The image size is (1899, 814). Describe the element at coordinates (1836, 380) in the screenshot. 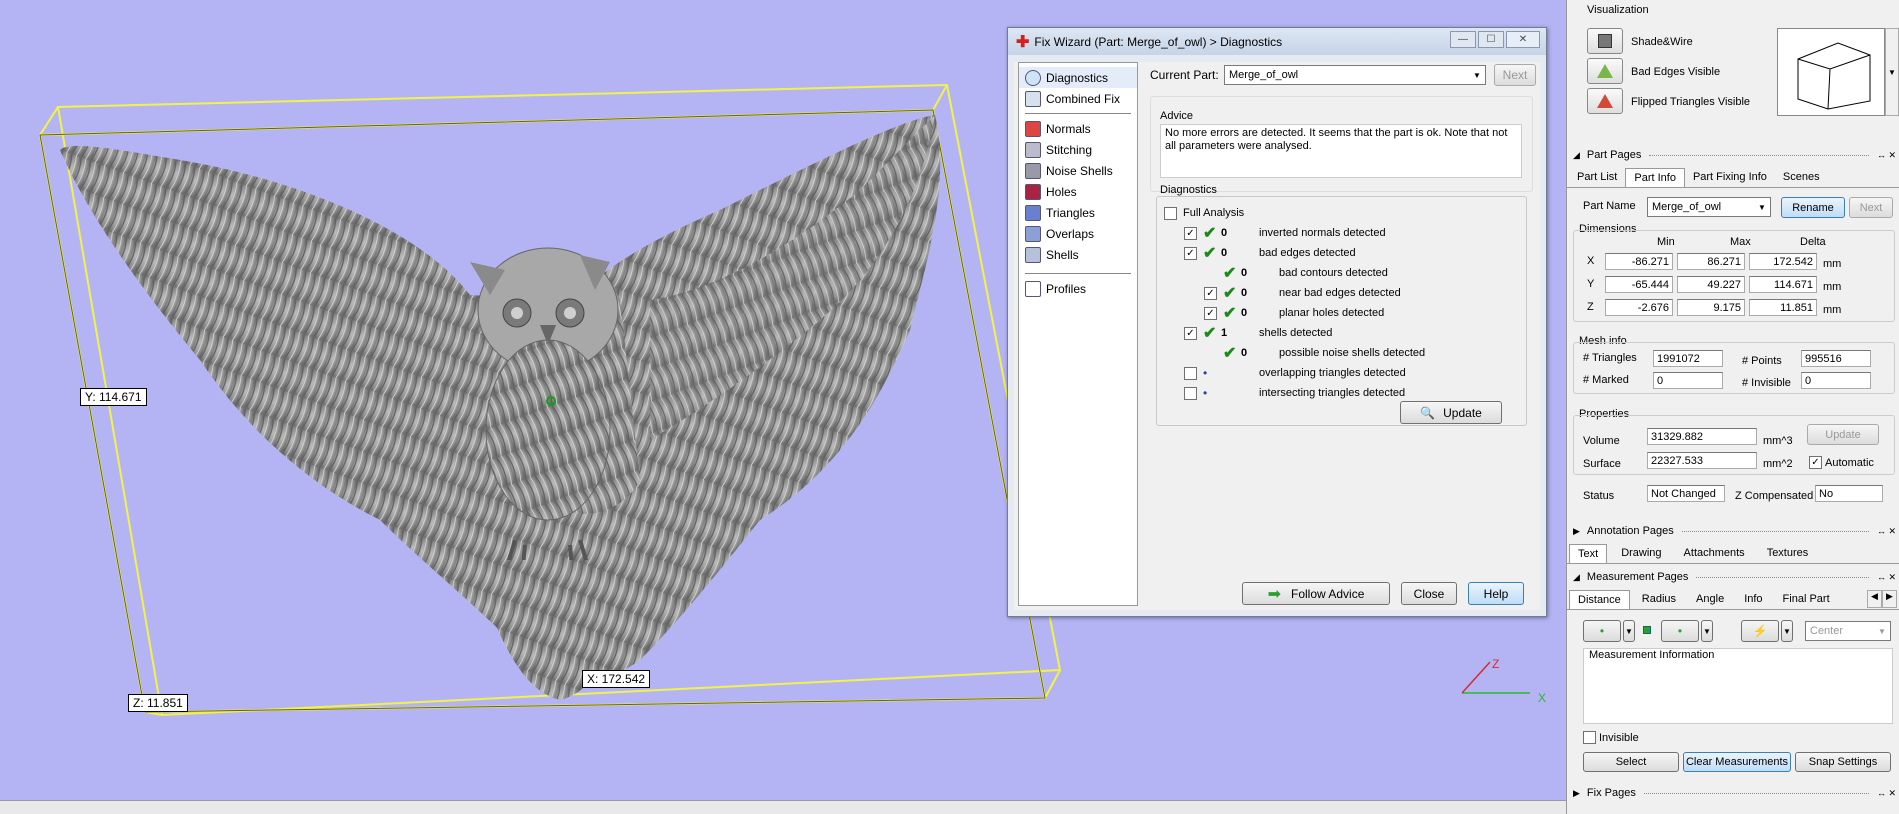

I see `invisible-count-value: 0` at that location.